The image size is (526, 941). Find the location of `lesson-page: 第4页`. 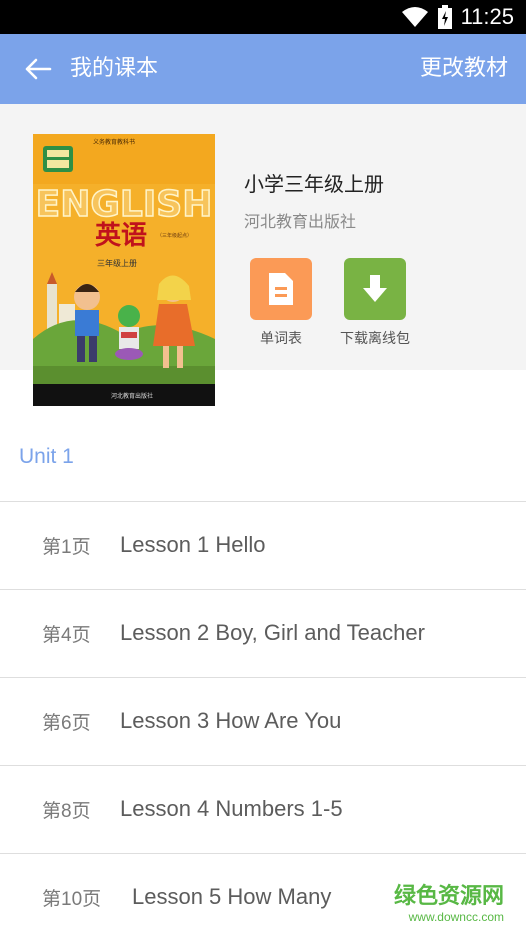

lesson-page: 第4页 is located at coordinates (66, 635).